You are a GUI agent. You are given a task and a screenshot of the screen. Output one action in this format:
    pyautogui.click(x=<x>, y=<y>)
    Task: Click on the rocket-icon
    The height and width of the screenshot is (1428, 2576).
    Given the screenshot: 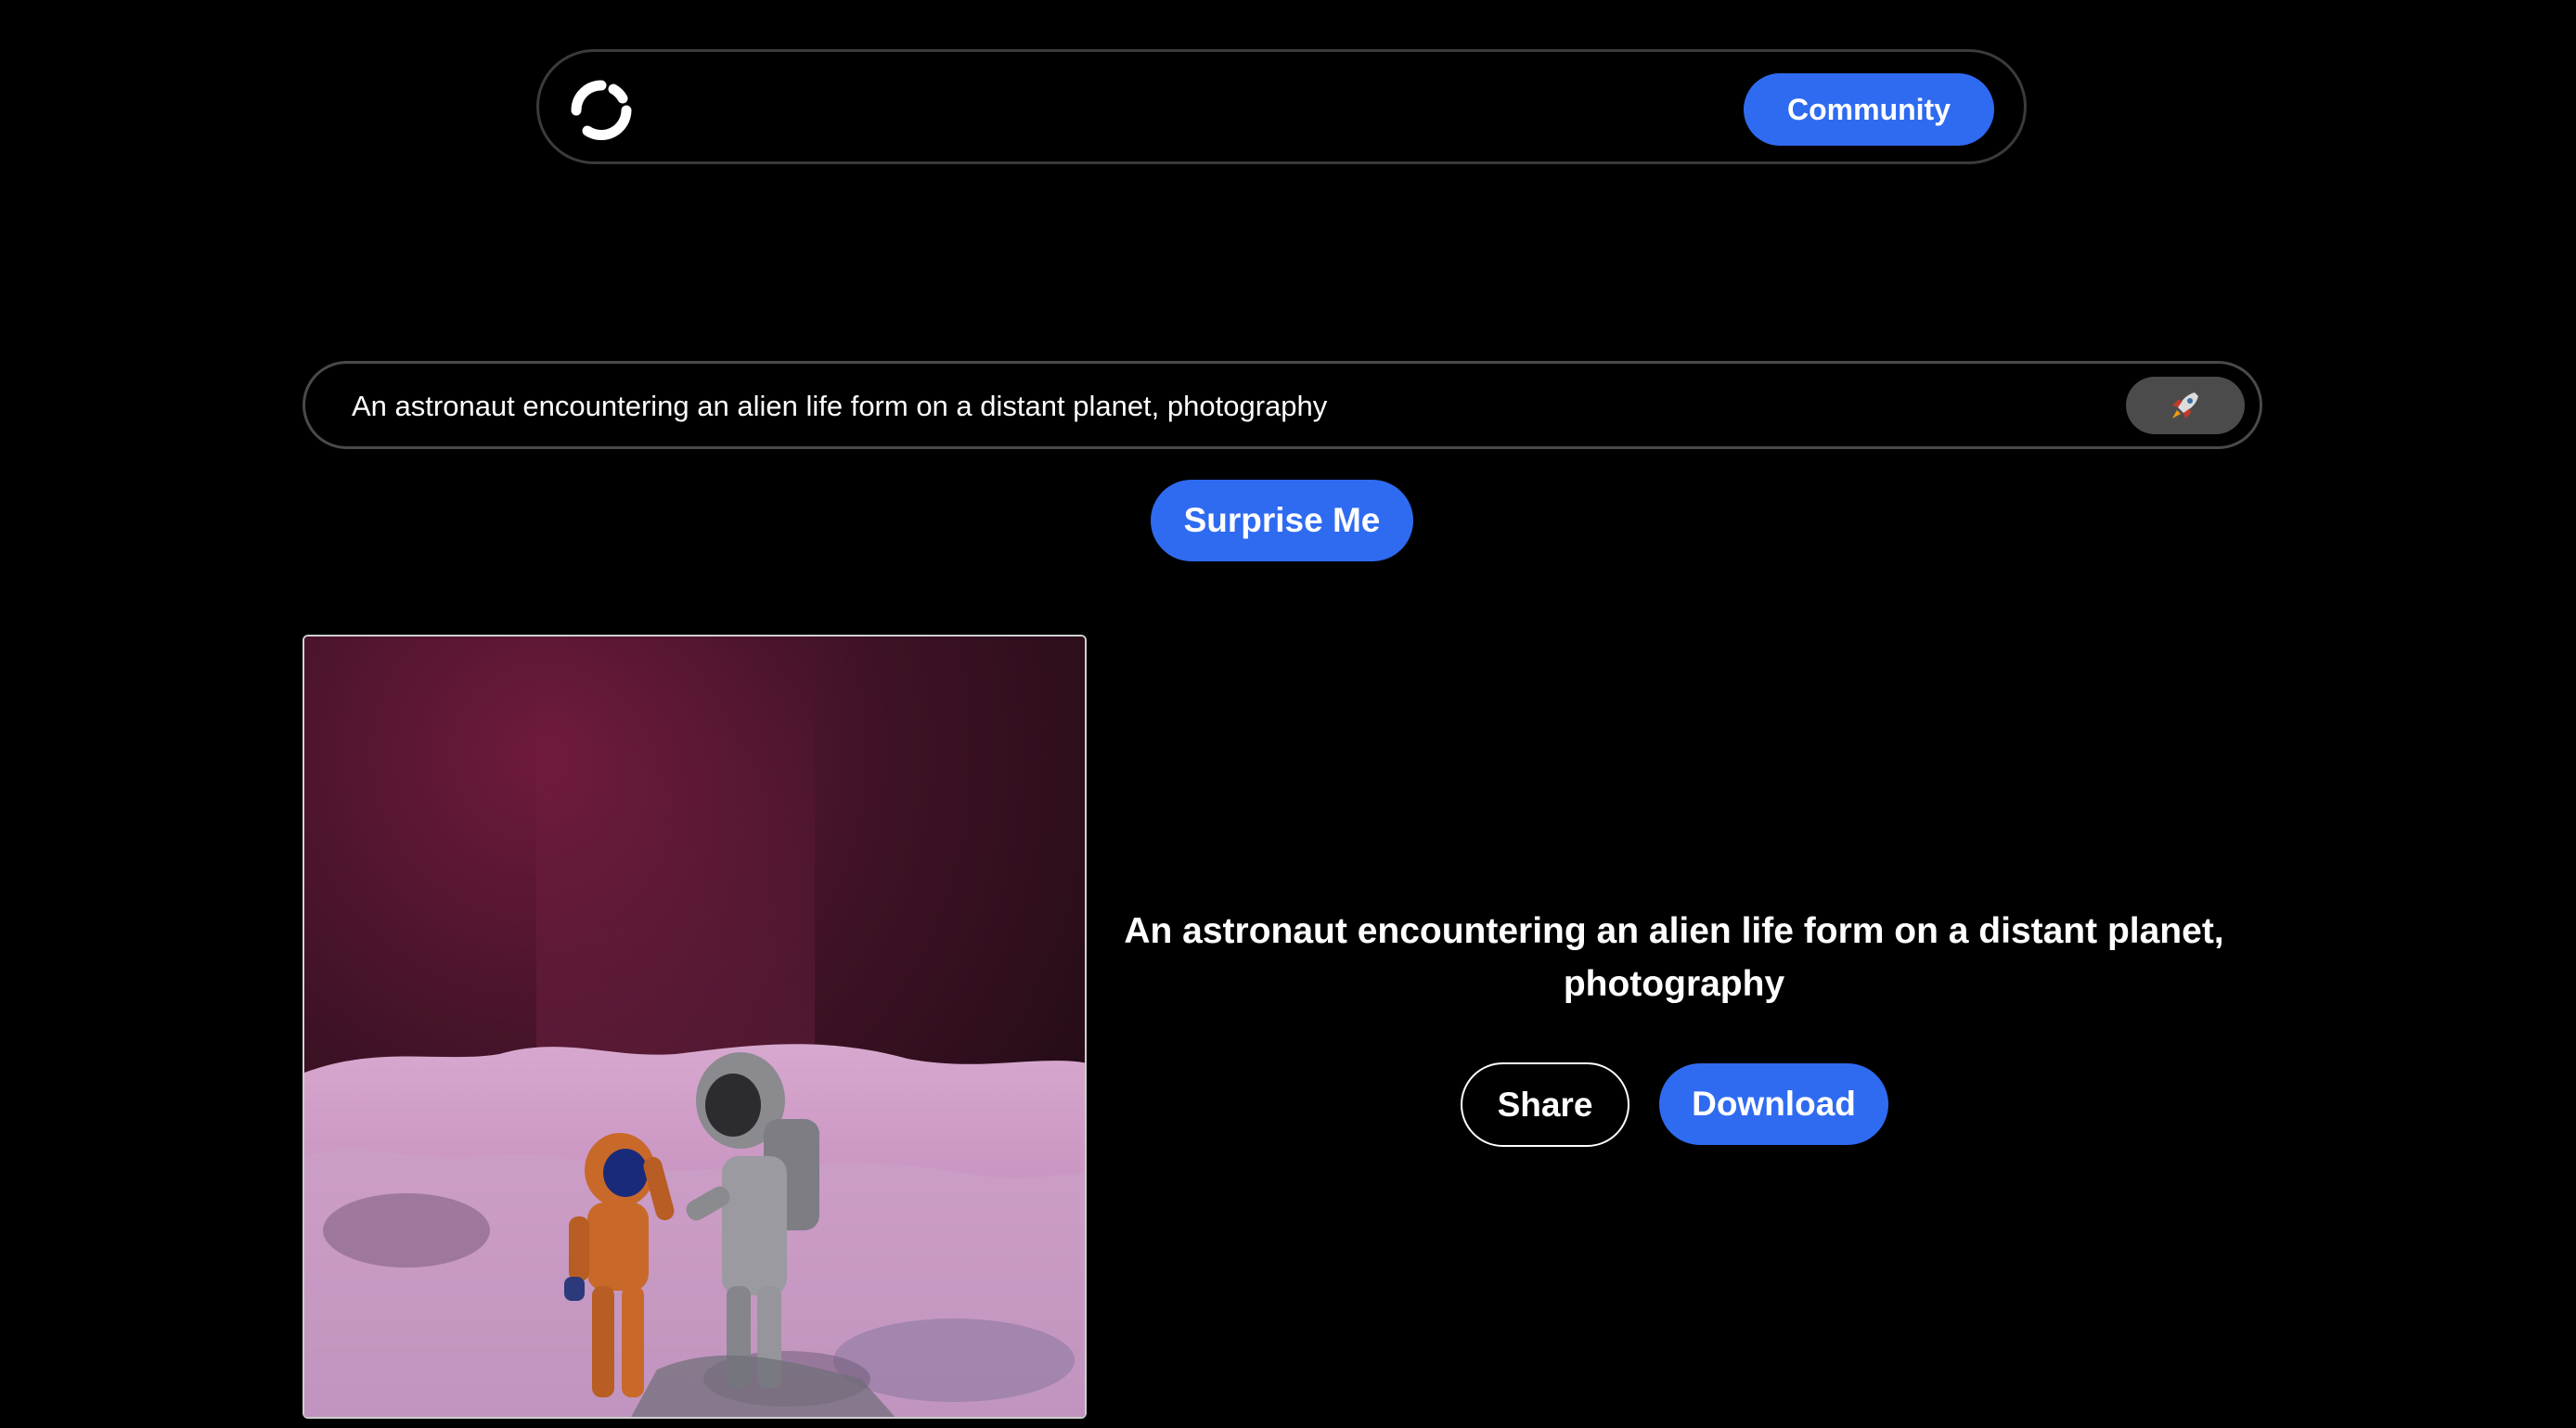 What is the action you would take?
    pyautogui.click(x=2185, y=405)
    